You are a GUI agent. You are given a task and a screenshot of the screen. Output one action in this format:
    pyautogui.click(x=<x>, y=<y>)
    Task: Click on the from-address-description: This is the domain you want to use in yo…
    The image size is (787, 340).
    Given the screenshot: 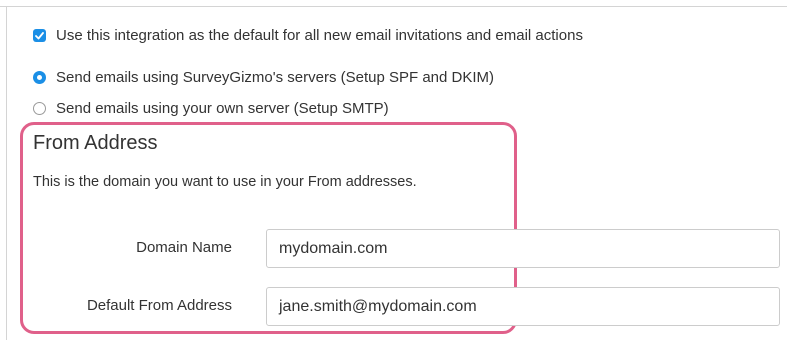 What is the action you would take?
    pyautogui.click(x=225, y=182)
    